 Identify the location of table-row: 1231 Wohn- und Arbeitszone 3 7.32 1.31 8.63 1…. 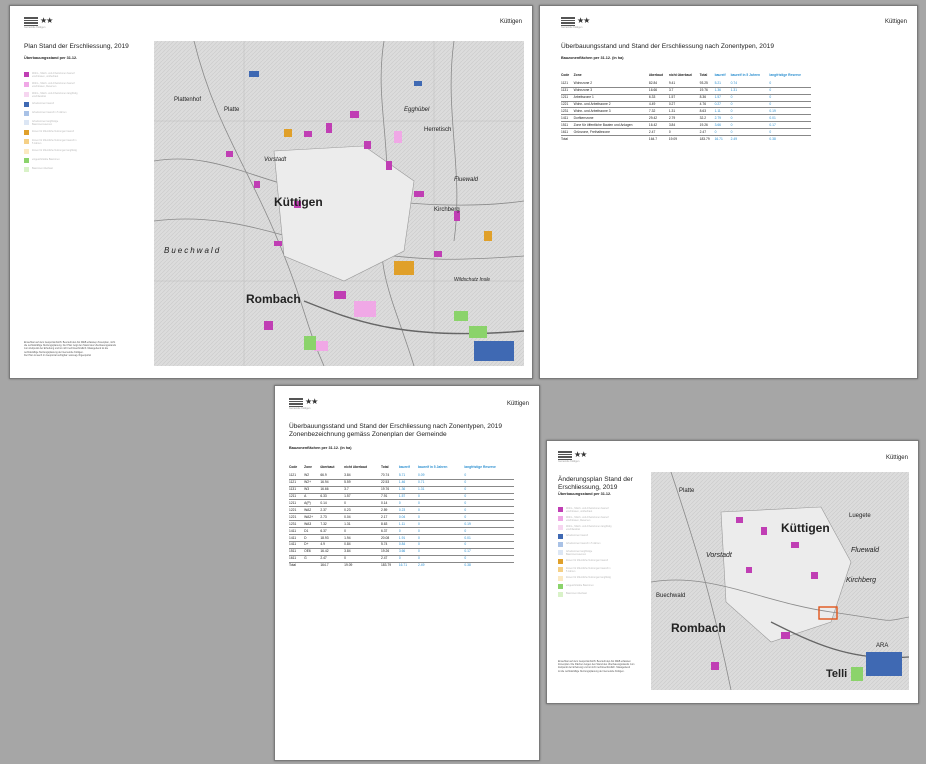
(686, 111).